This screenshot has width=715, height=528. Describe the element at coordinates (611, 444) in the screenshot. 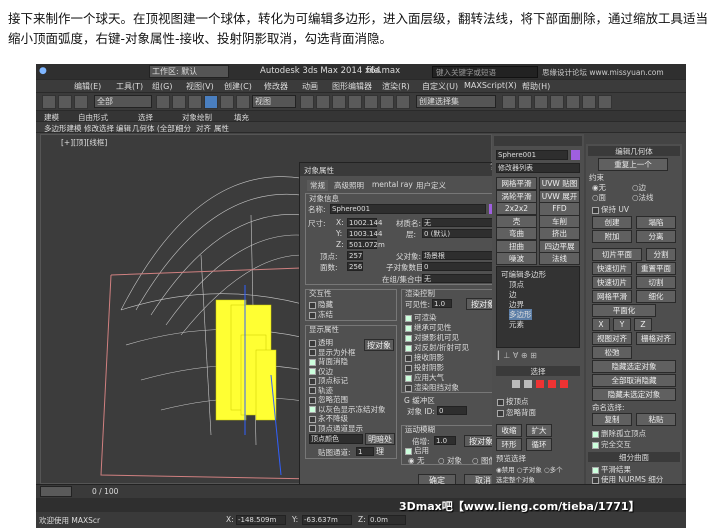

I see `full-interactivity-checkbox: 完全交互` at that location.